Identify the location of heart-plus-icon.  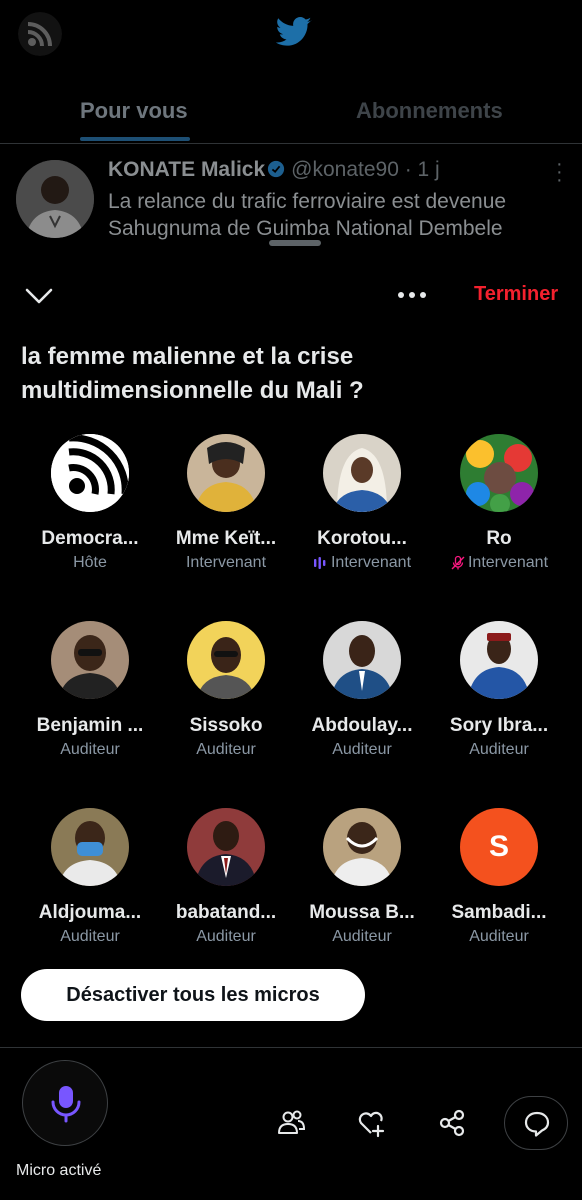
(371, 1123).